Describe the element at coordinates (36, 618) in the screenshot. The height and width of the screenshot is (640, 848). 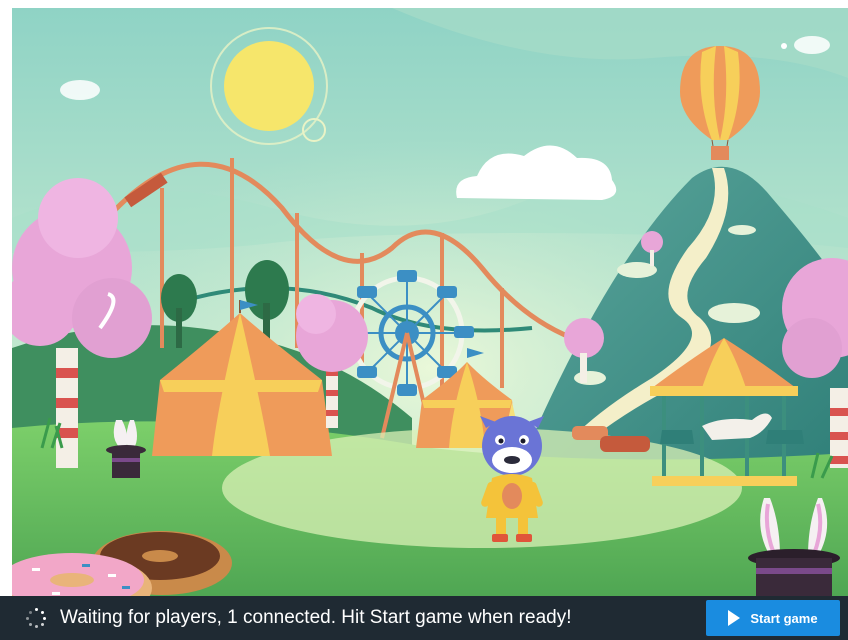
I see `loading-spinner-icon` at that location.